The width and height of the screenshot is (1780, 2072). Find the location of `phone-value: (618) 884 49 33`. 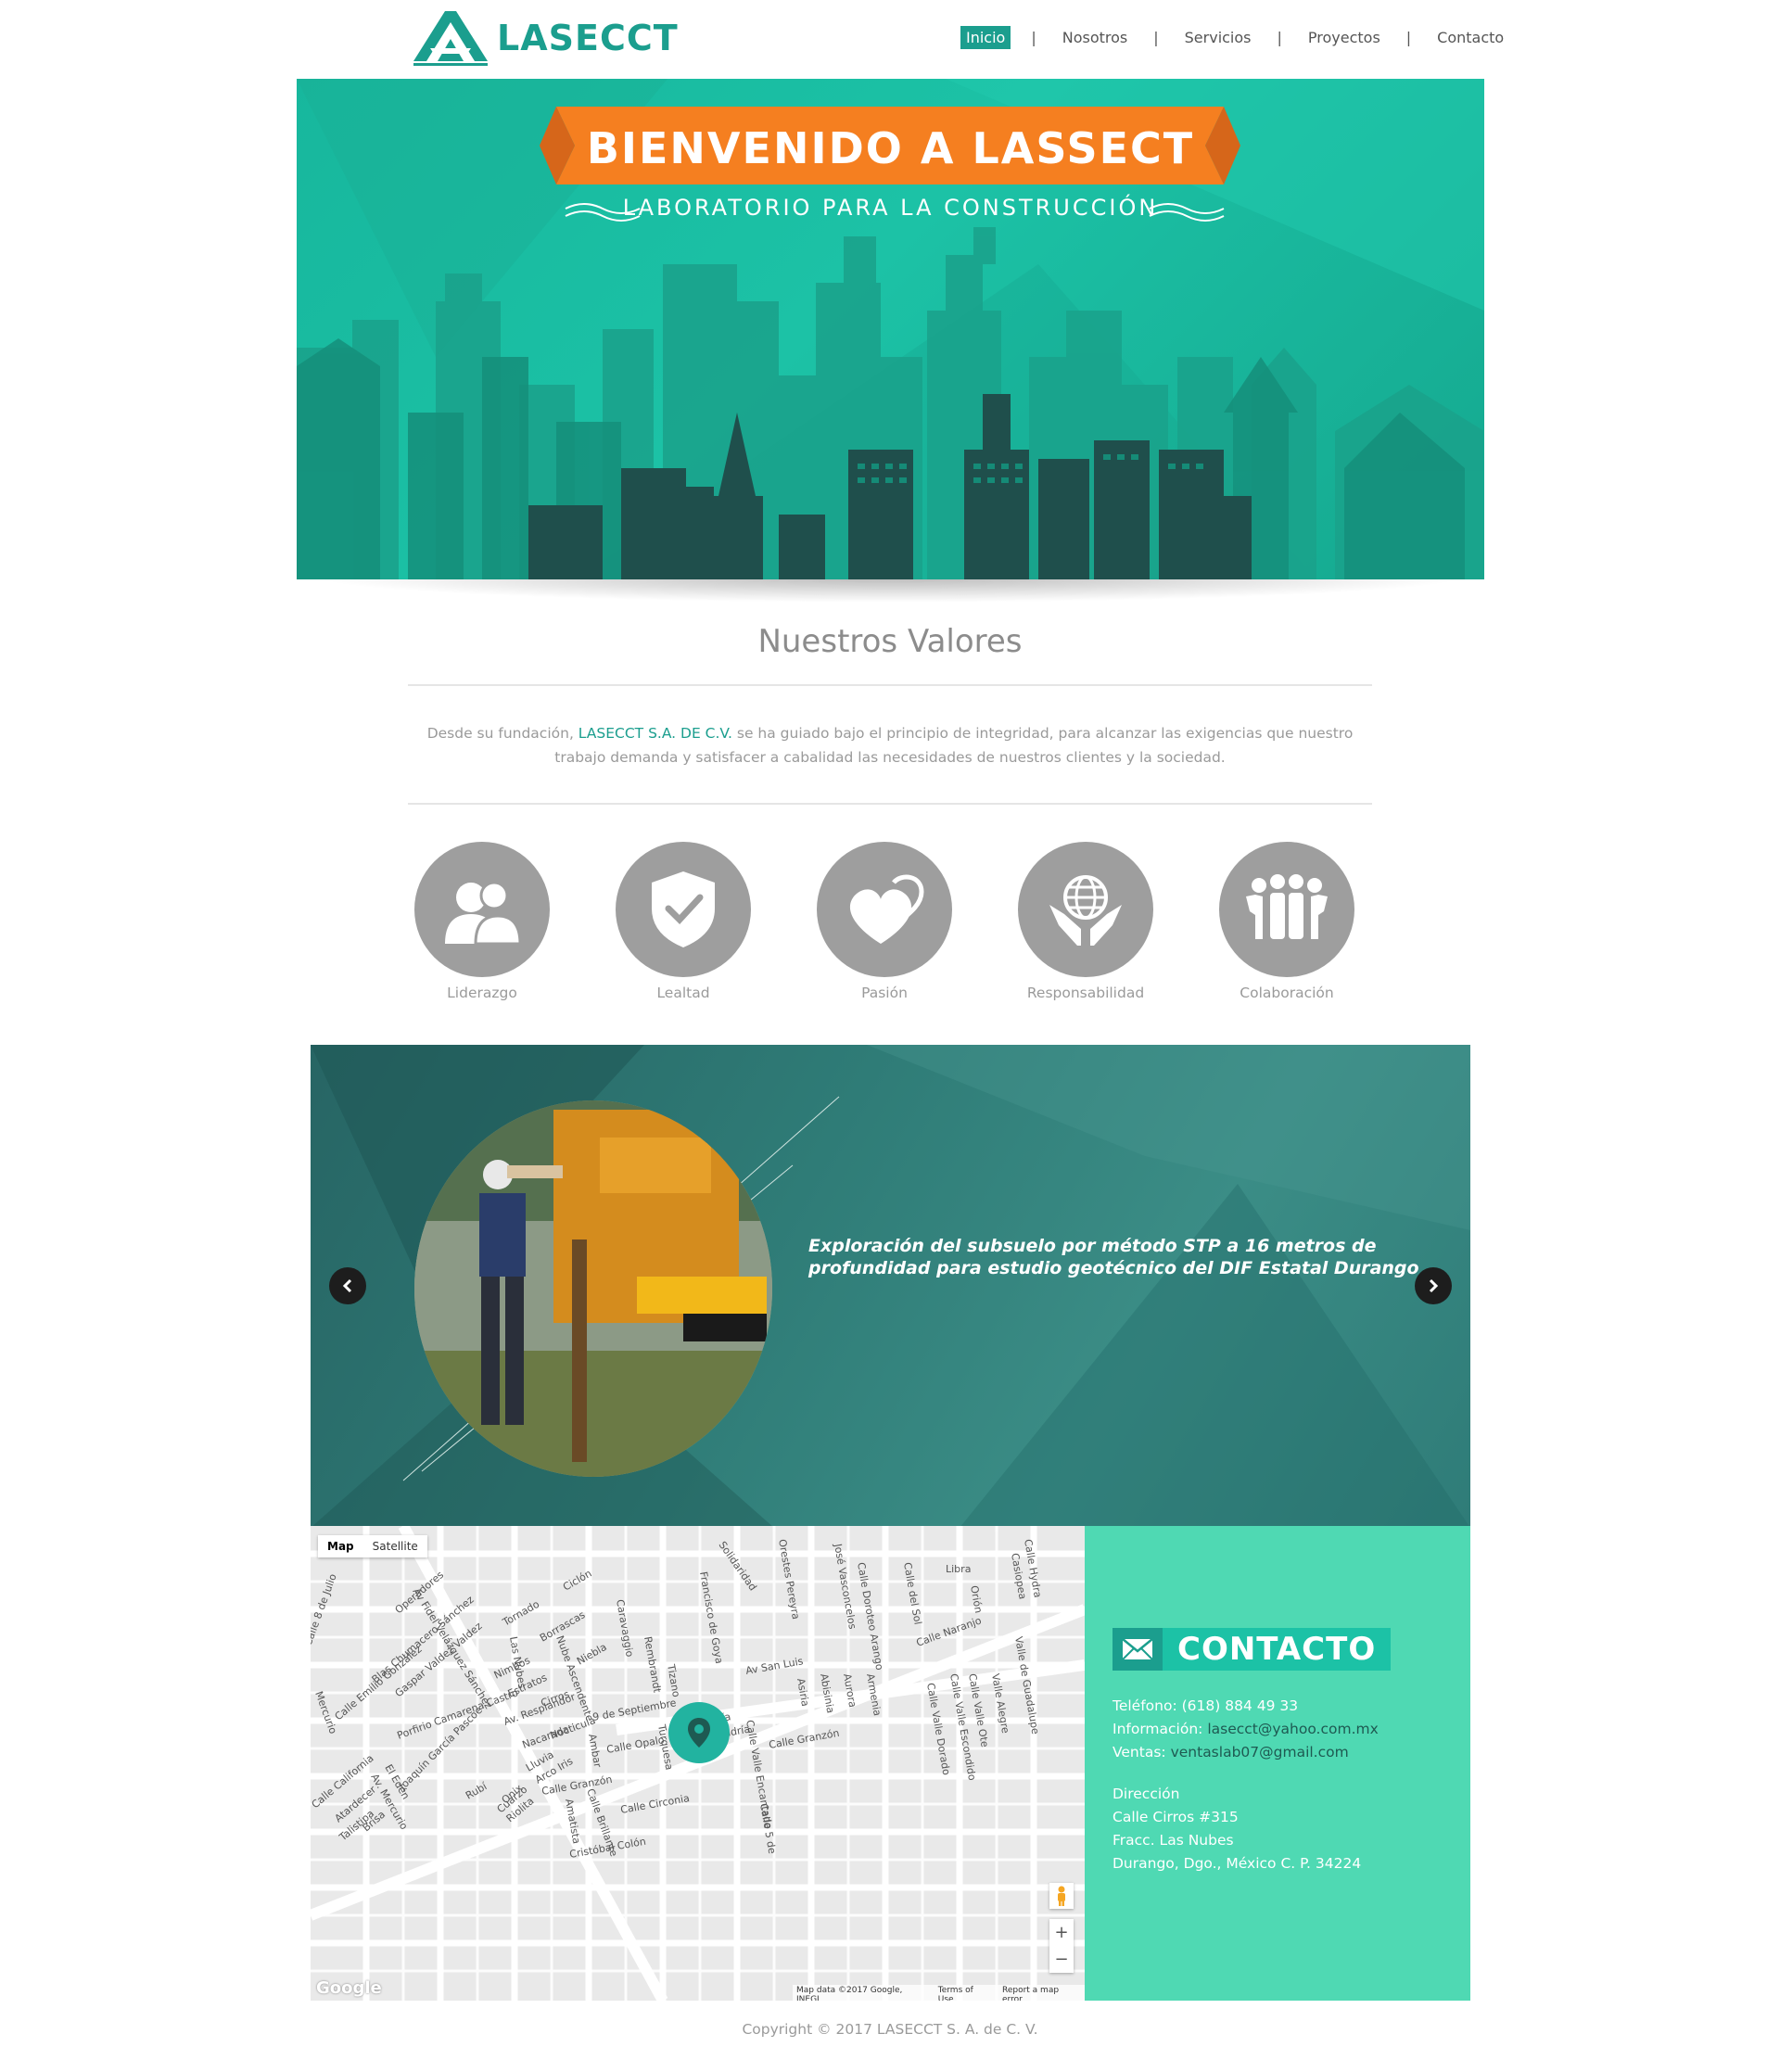

phone-value: (618) 884 49 33 is located at coordinates (1240, 1706).